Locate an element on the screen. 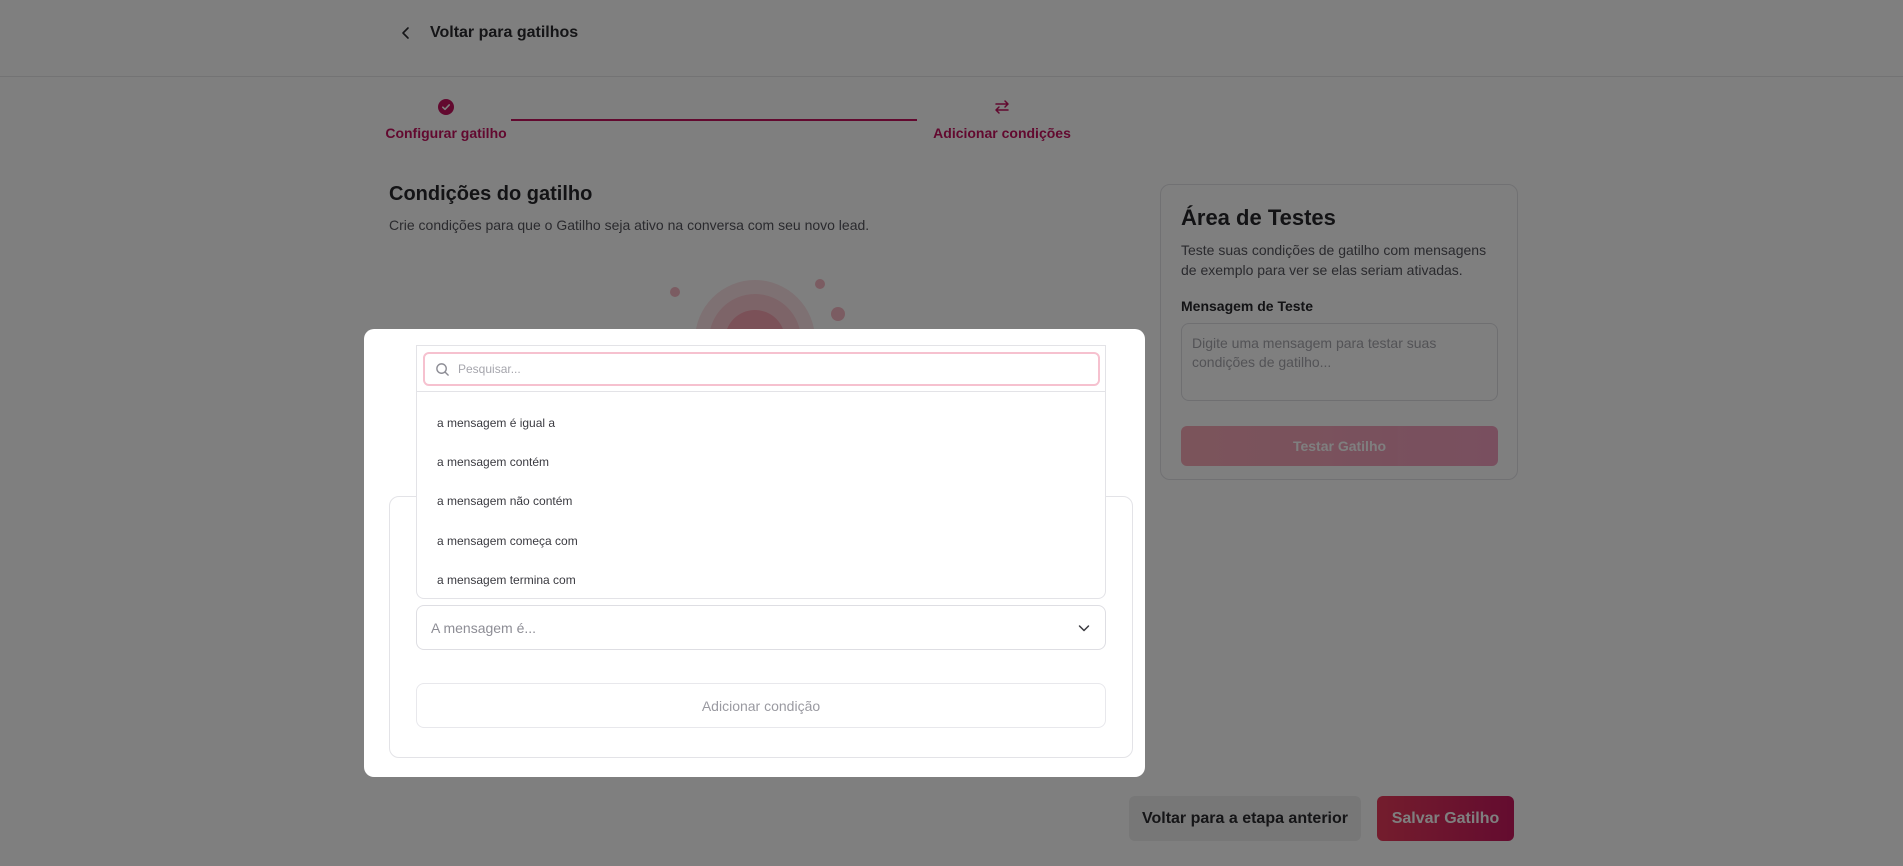 The image size is (1903, 866). option-equals: a mensagem é igual a is located at coordinates (761, 422).